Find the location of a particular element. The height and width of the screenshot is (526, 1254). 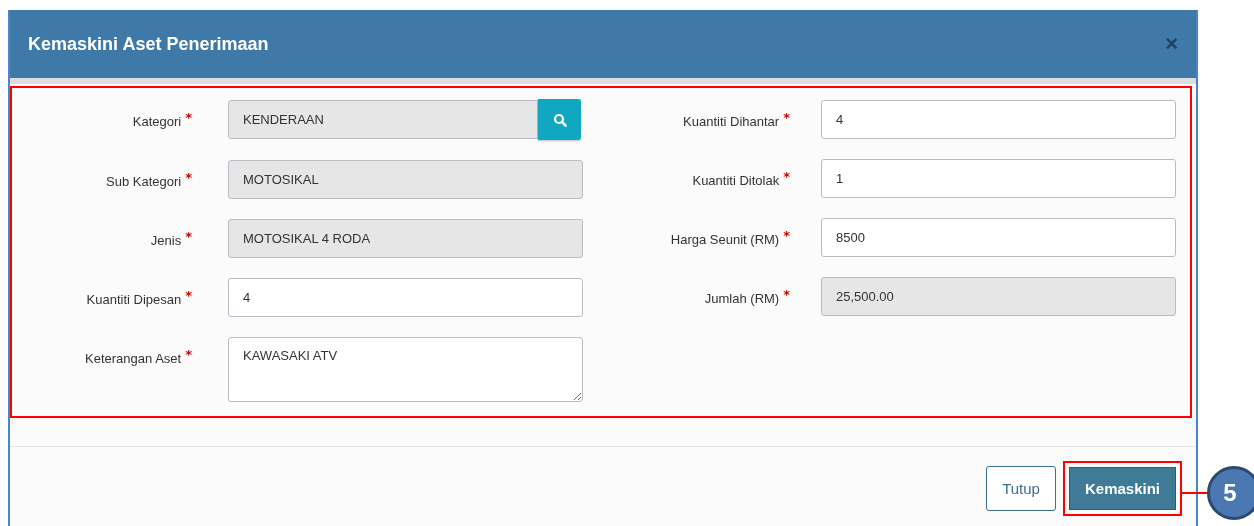

input-field: 25,500.00 is located at coordinates (998, 296).